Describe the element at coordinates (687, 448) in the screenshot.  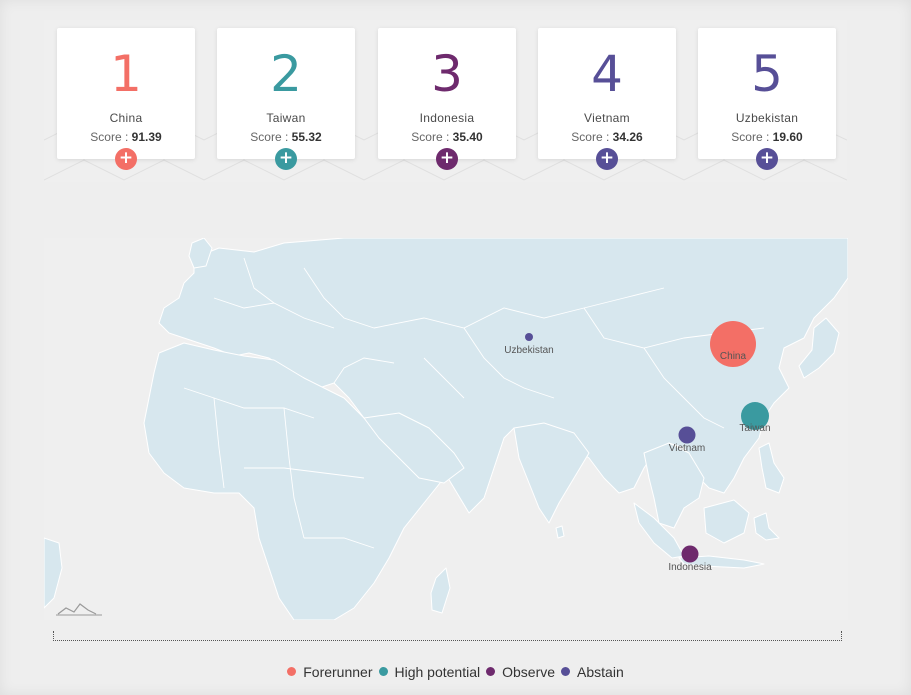
I see `map-label-vietnam: Vietnam` at that location.